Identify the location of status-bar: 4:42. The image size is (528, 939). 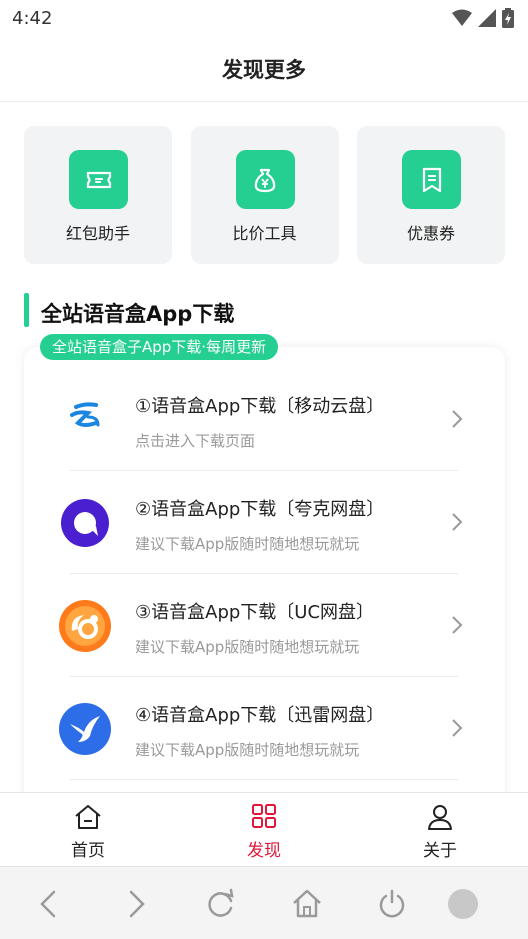
(264, 18).